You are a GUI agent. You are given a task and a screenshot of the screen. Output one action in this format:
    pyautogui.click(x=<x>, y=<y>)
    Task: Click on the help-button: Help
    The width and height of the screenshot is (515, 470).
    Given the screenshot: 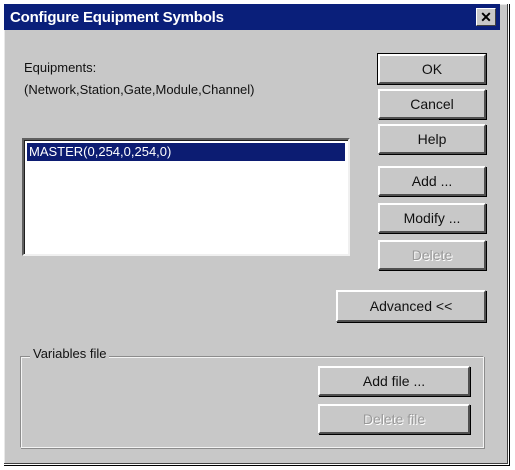 What is the action you would take?
    pyautogui.click(x=432, y=139)
    